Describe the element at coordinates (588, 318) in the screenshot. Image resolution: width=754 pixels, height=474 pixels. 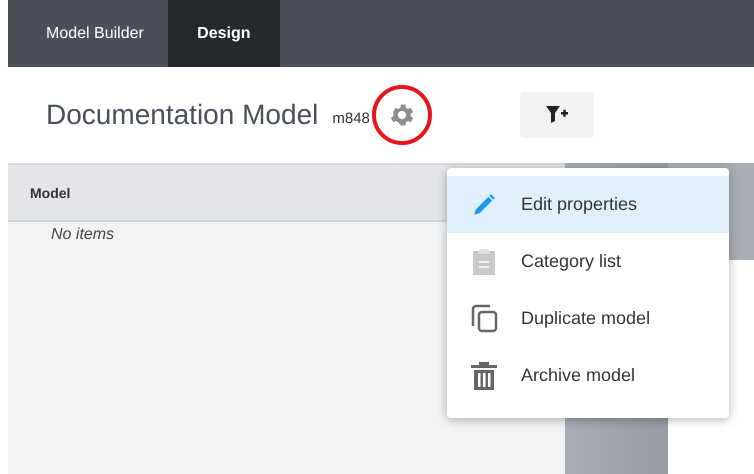
I see `menu-item: Duplicate model` at that location.